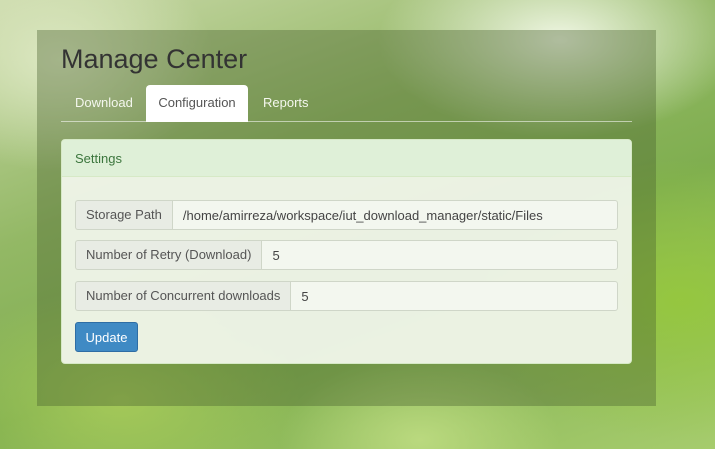 The image size is (715, 449). Describe the element at coordinates (154, 59) in the screenshot. I see `page-title: Manage Center` at that location.